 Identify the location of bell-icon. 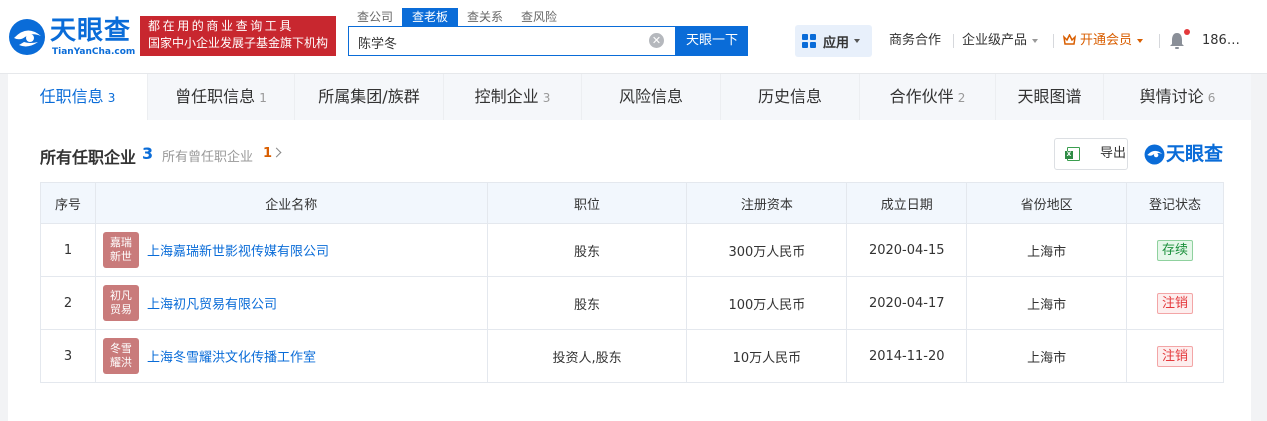
(1177, 41).